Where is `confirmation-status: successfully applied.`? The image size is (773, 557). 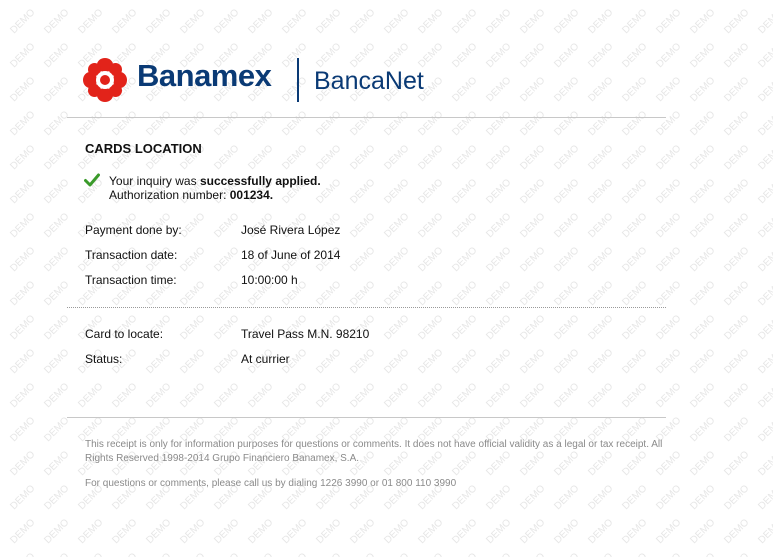
confirmation-status: successfully applied. is located at coordinates (260, 181).